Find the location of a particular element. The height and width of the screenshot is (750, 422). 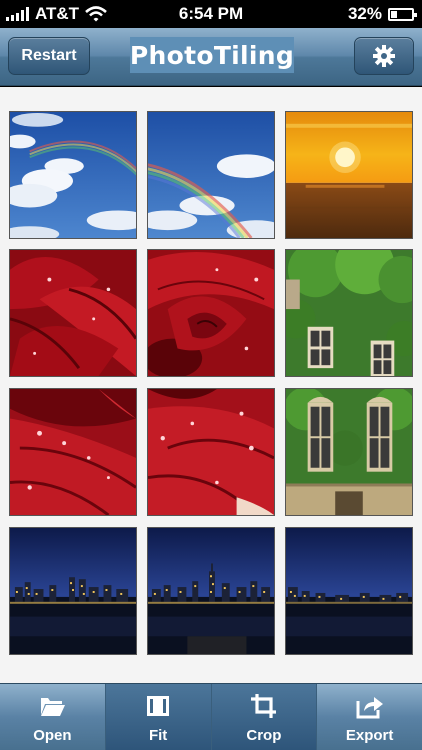

navigation-bar: Restart PhotoTiling is located at coordinates (211, 57).